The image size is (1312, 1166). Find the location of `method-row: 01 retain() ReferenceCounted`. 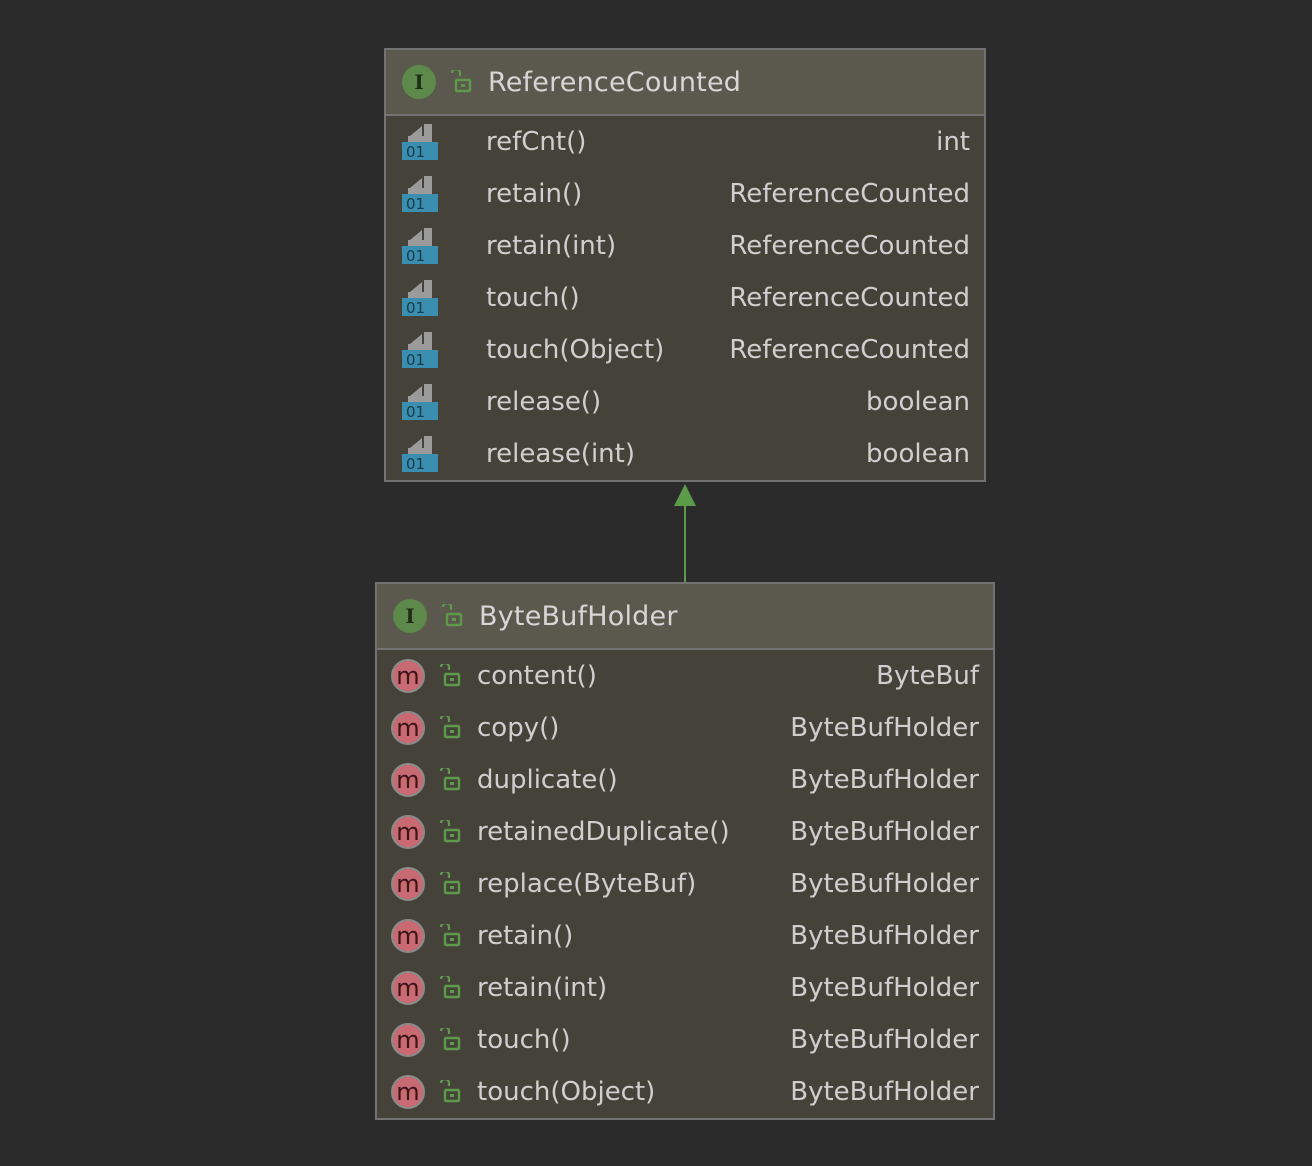

method-row: 01 retain() ReferenceCounted is located at coordinates (685, 194).